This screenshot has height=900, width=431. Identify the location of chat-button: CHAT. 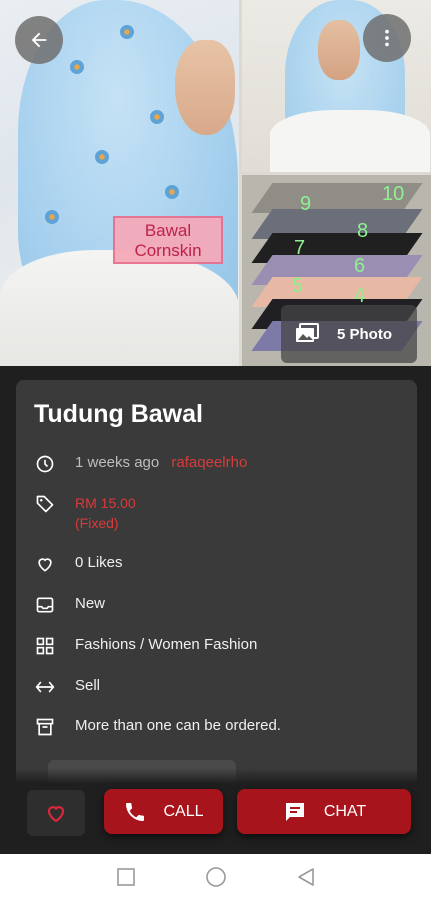
(324, 811).